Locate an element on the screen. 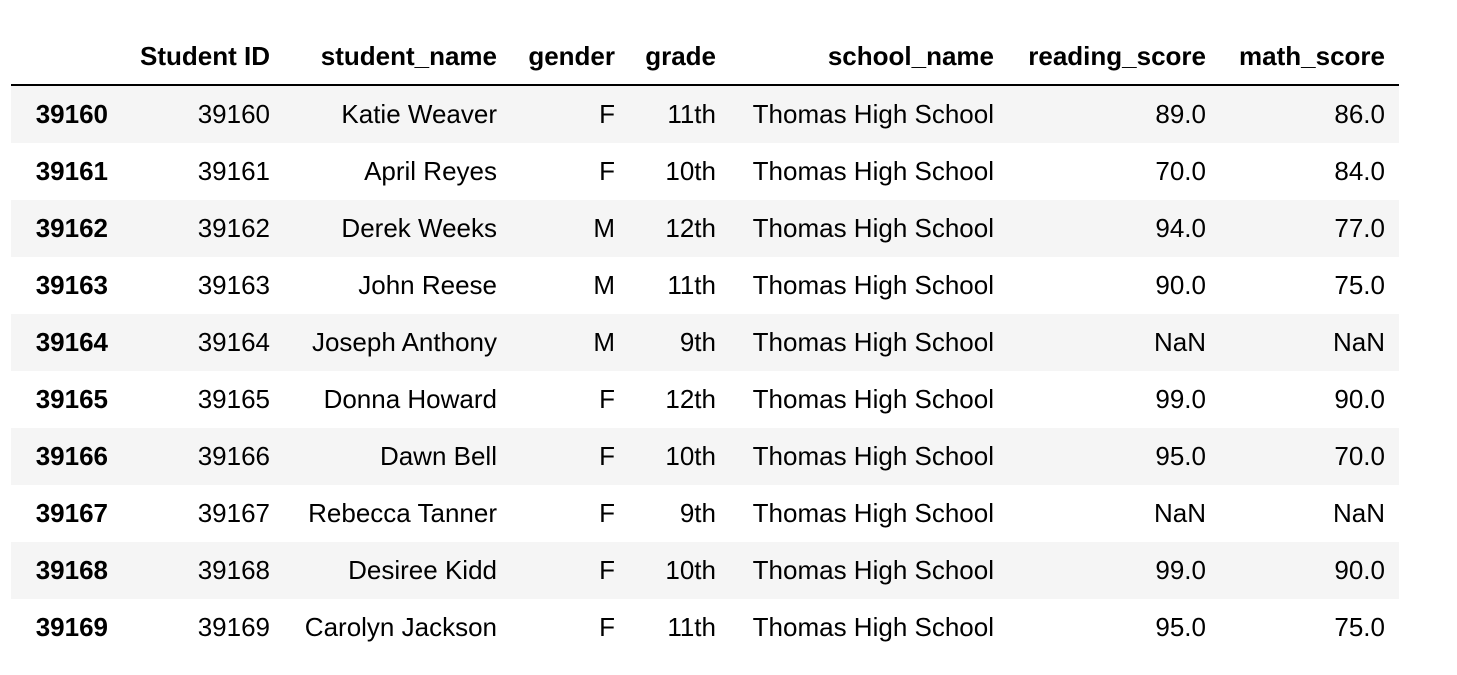 The height and width of the screenshot is (675, 1457). cell-student-id: 39167 is located at coordinates (233, 513).